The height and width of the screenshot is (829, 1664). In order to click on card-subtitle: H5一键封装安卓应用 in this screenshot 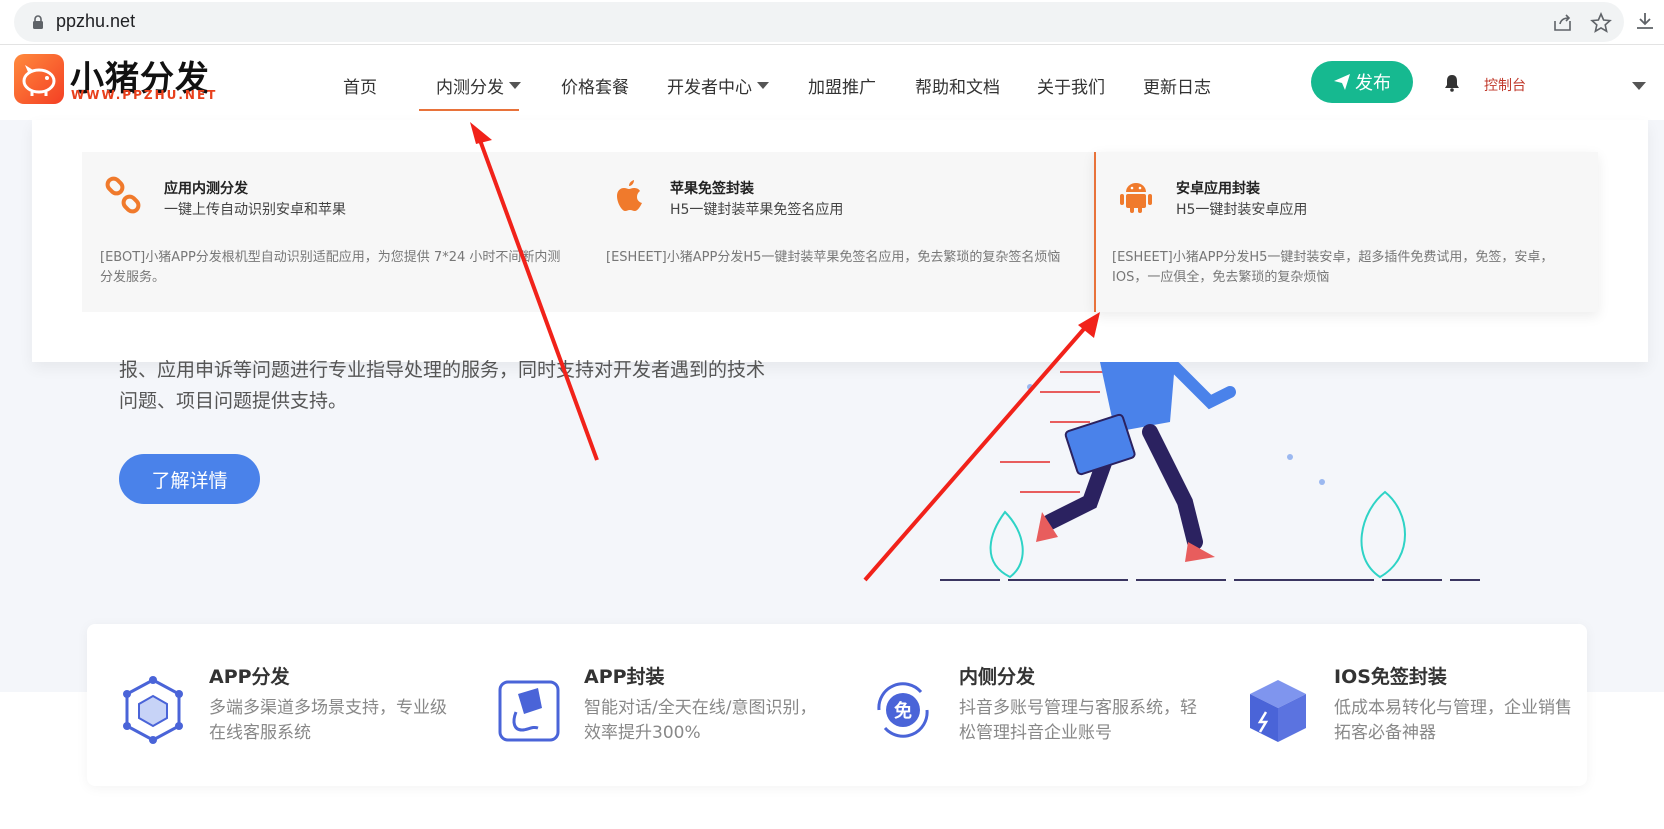, I will do `click(1242, 210)`.